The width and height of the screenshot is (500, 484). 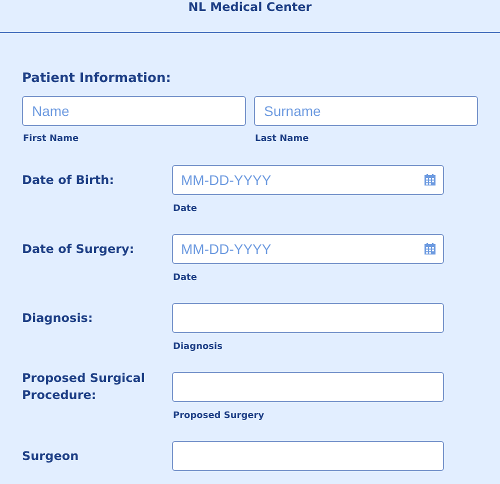 What do you see at coordinates (250, 7) in the screenshot?
I see `page-title: NL Medical Center` at bounding box center [250, 7].